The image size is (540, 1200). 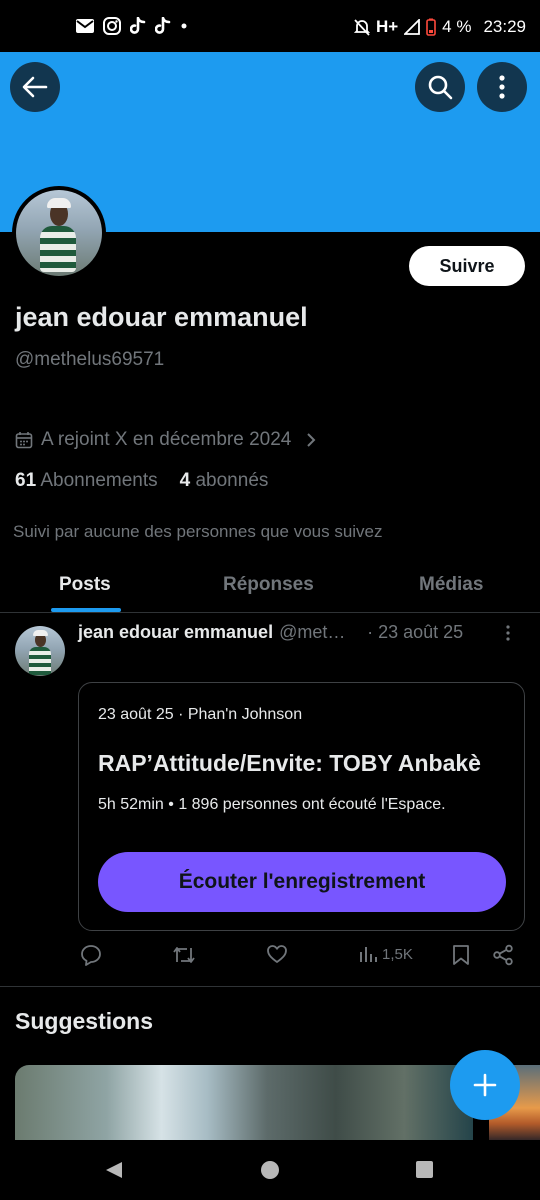 I want to click on system-status: H+ 4 % 23:29, so click(x=439, y=27).